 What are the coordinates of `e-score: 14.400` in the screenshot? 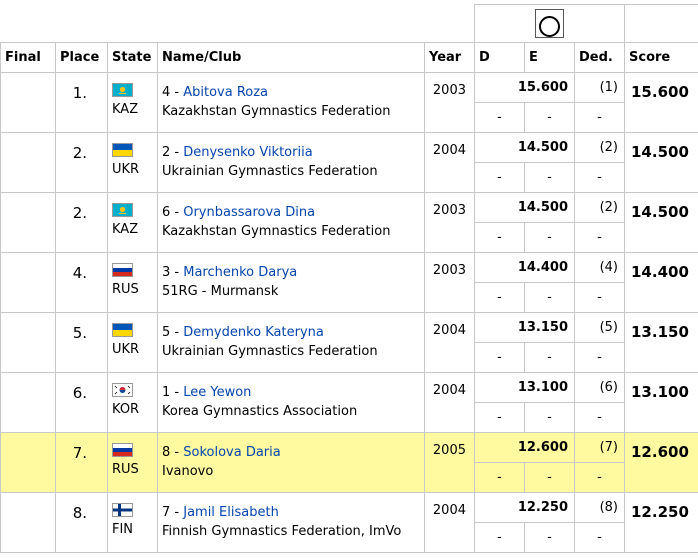 It's located at (524, 267).